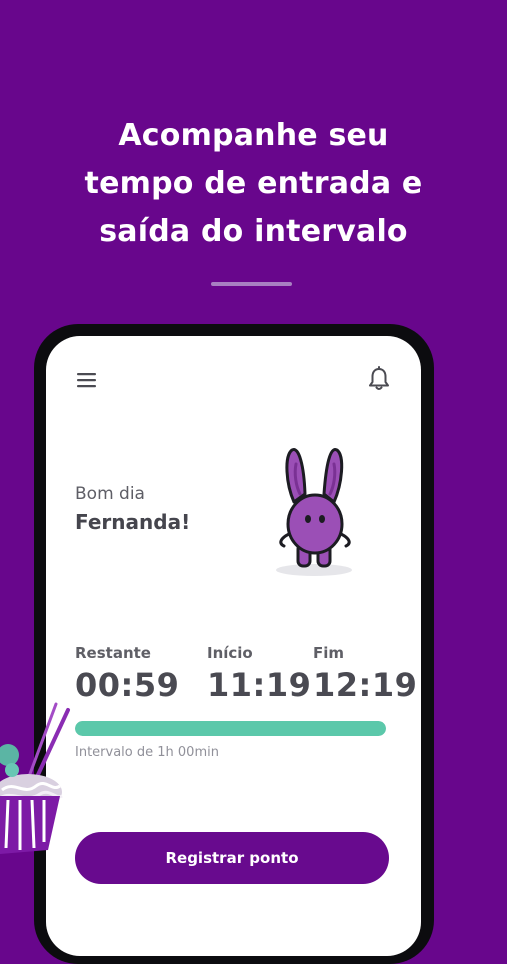 Image resolution: width=507 pixels, height=964 pixels. What do you see at coordinates (253, 135) in the screenshot?
I see `headline-line-1: Acompanhe seu` at bounding box center [253, 135].